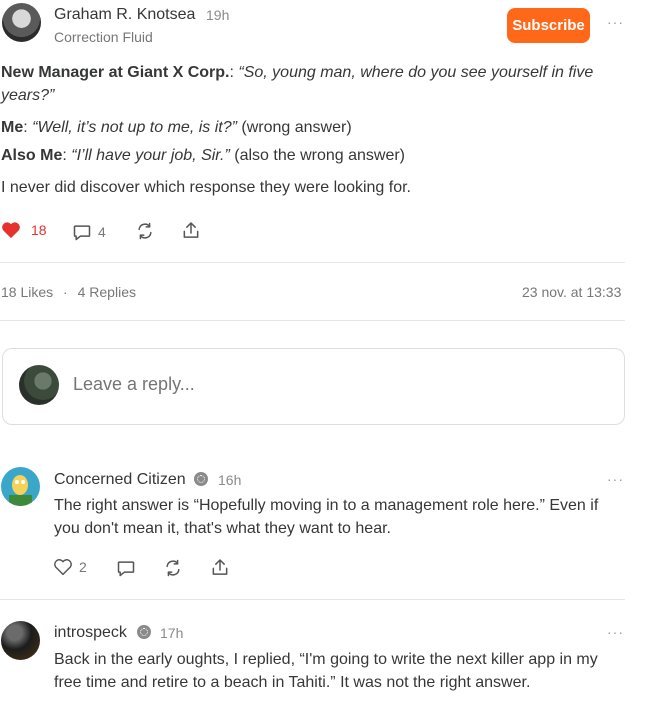 The width and height of the screenshot is (666, 711). I want to click on likes-link: 18 Likes, so click(27, 292).